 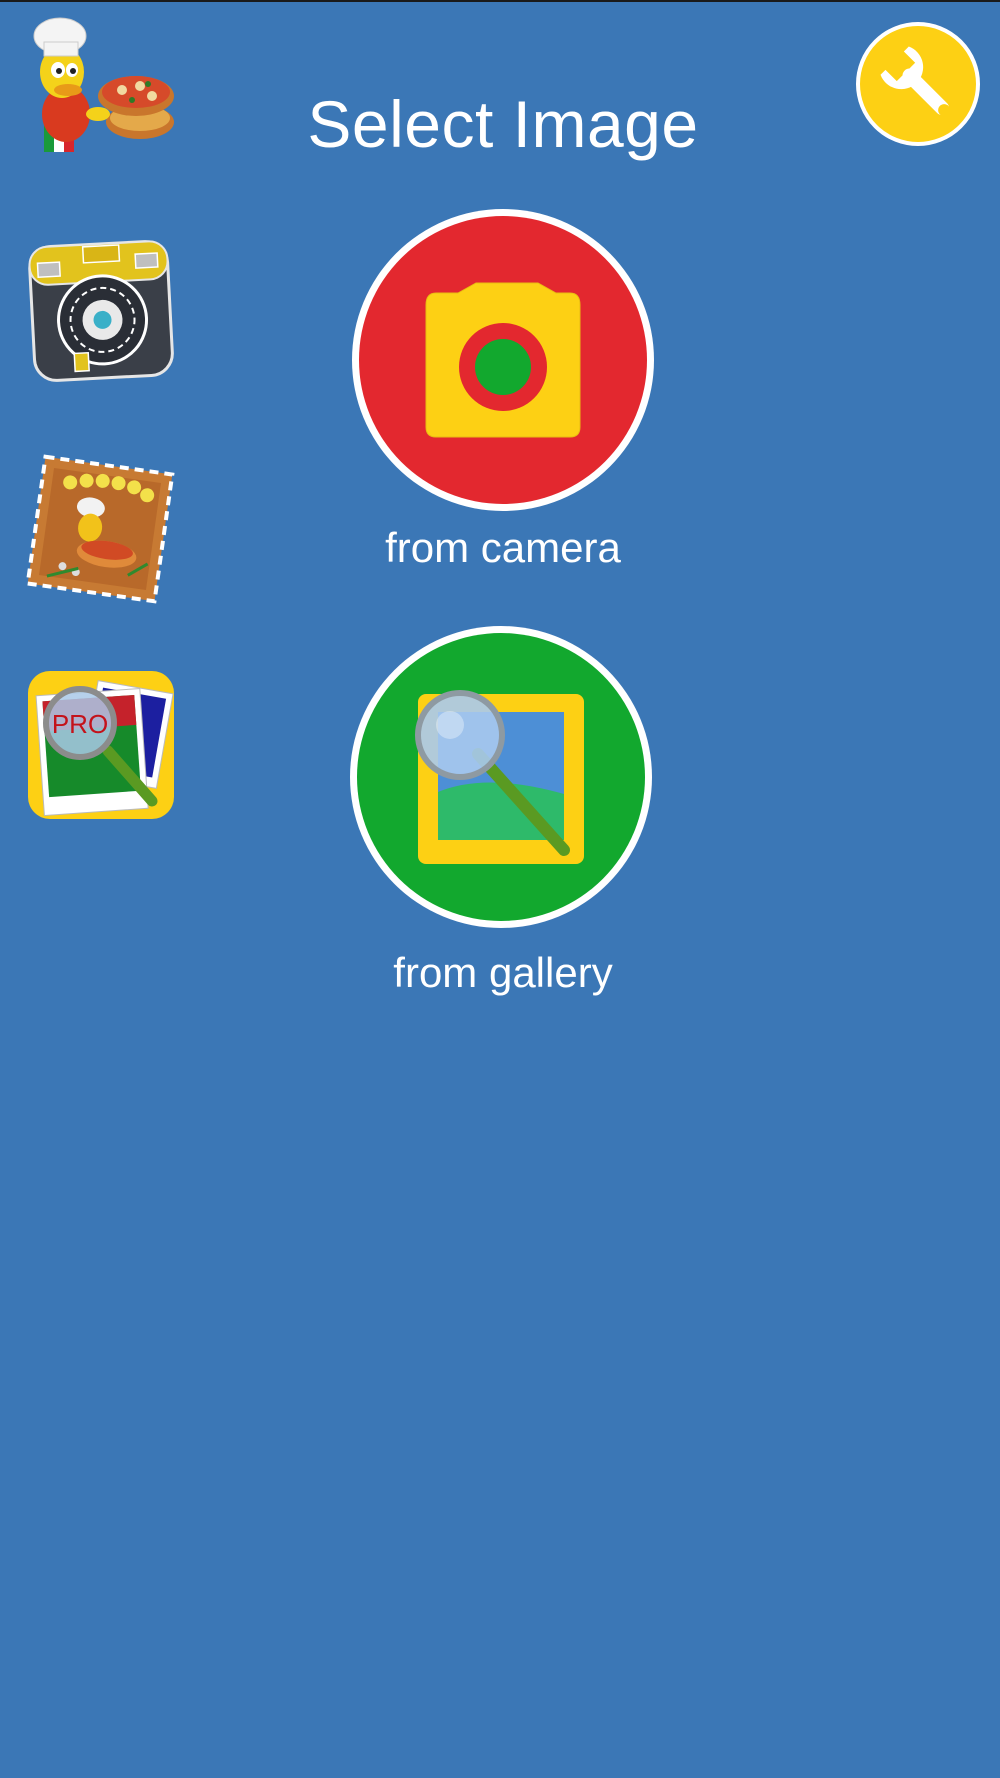 I want to click on pizza-chef-graphic, so click(x=103, y=84).